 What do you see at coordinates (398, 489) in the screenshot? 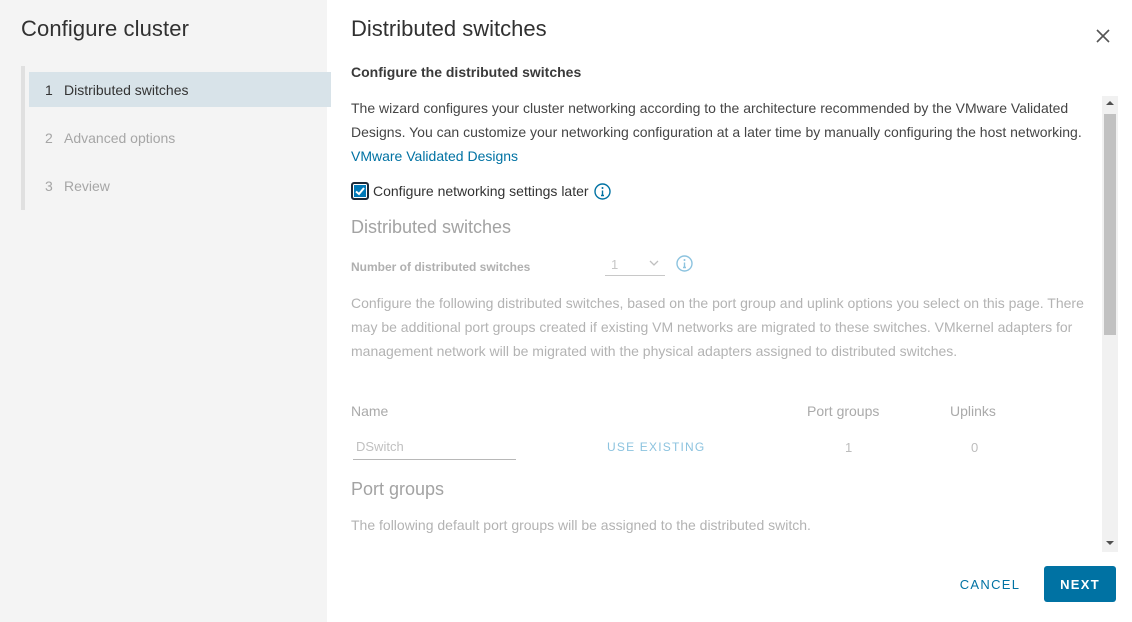
I see `port-groups-section-title: Port groups` at bounding box center [398, 489].